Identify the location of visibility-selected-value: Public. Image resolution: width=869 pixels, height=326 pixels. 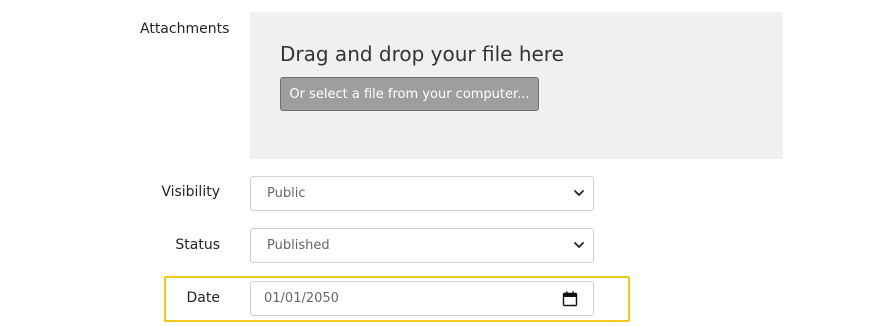
(286, 193).